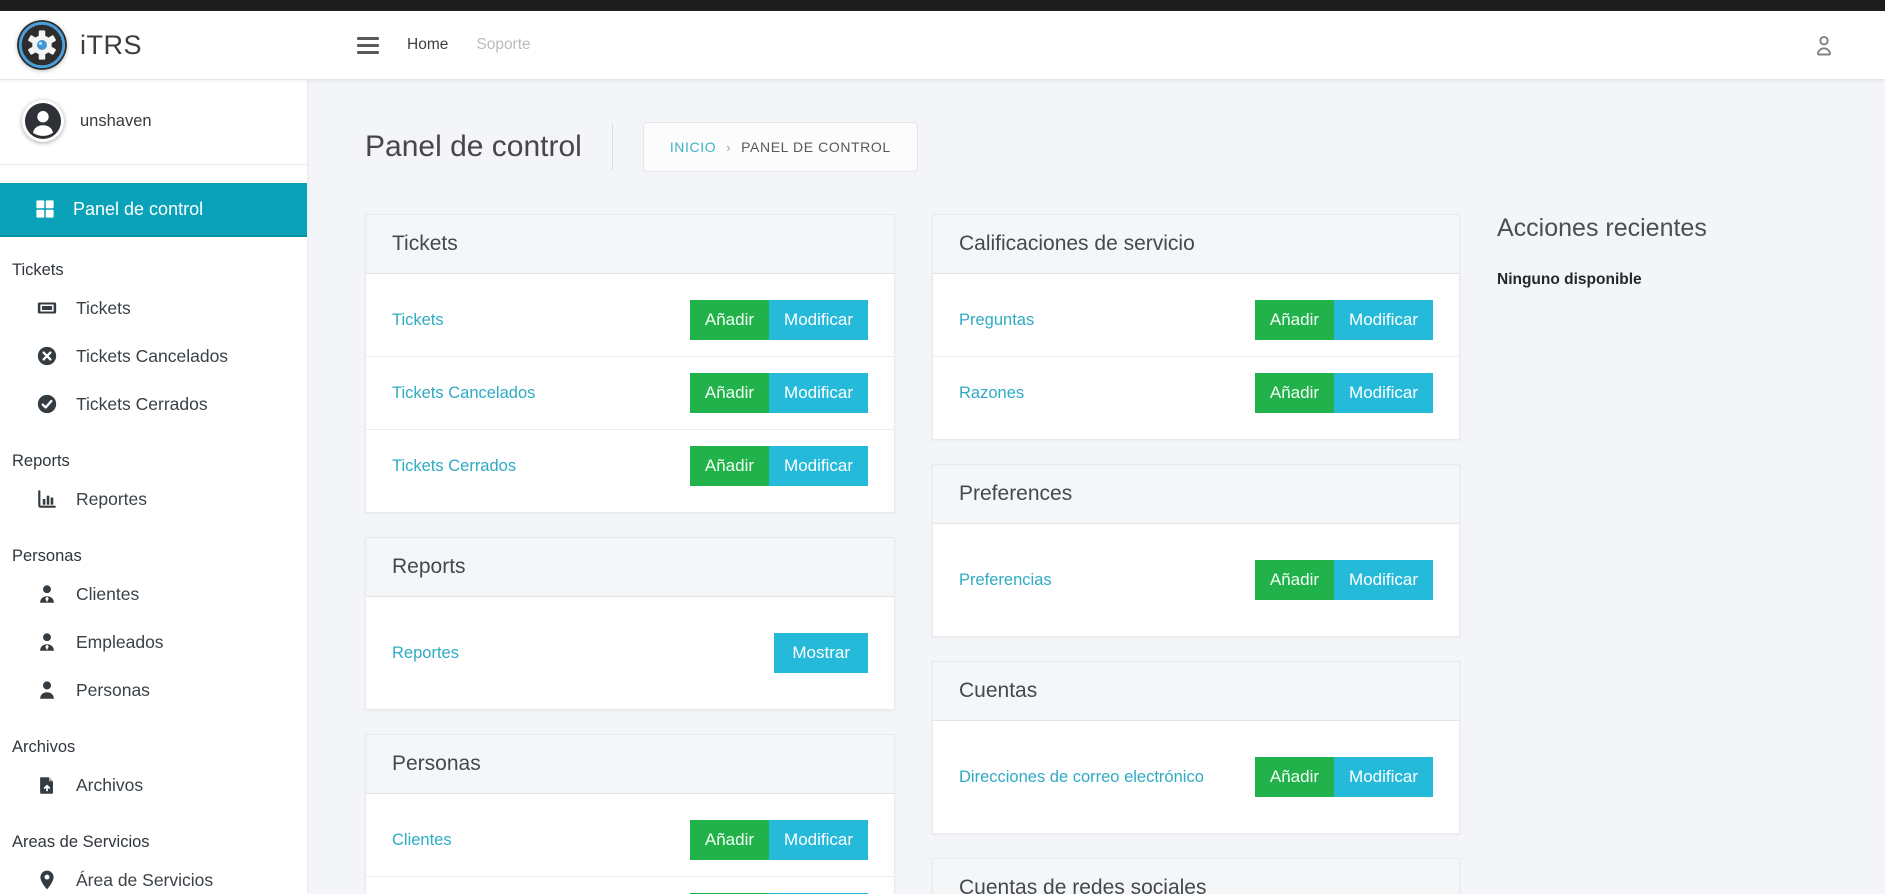 The height and width of the screenshot is (894, 1885). Describe the element at coordinates (108, 593) in the screenshot. I see `sidebar-item-label: Clientes` at that location.